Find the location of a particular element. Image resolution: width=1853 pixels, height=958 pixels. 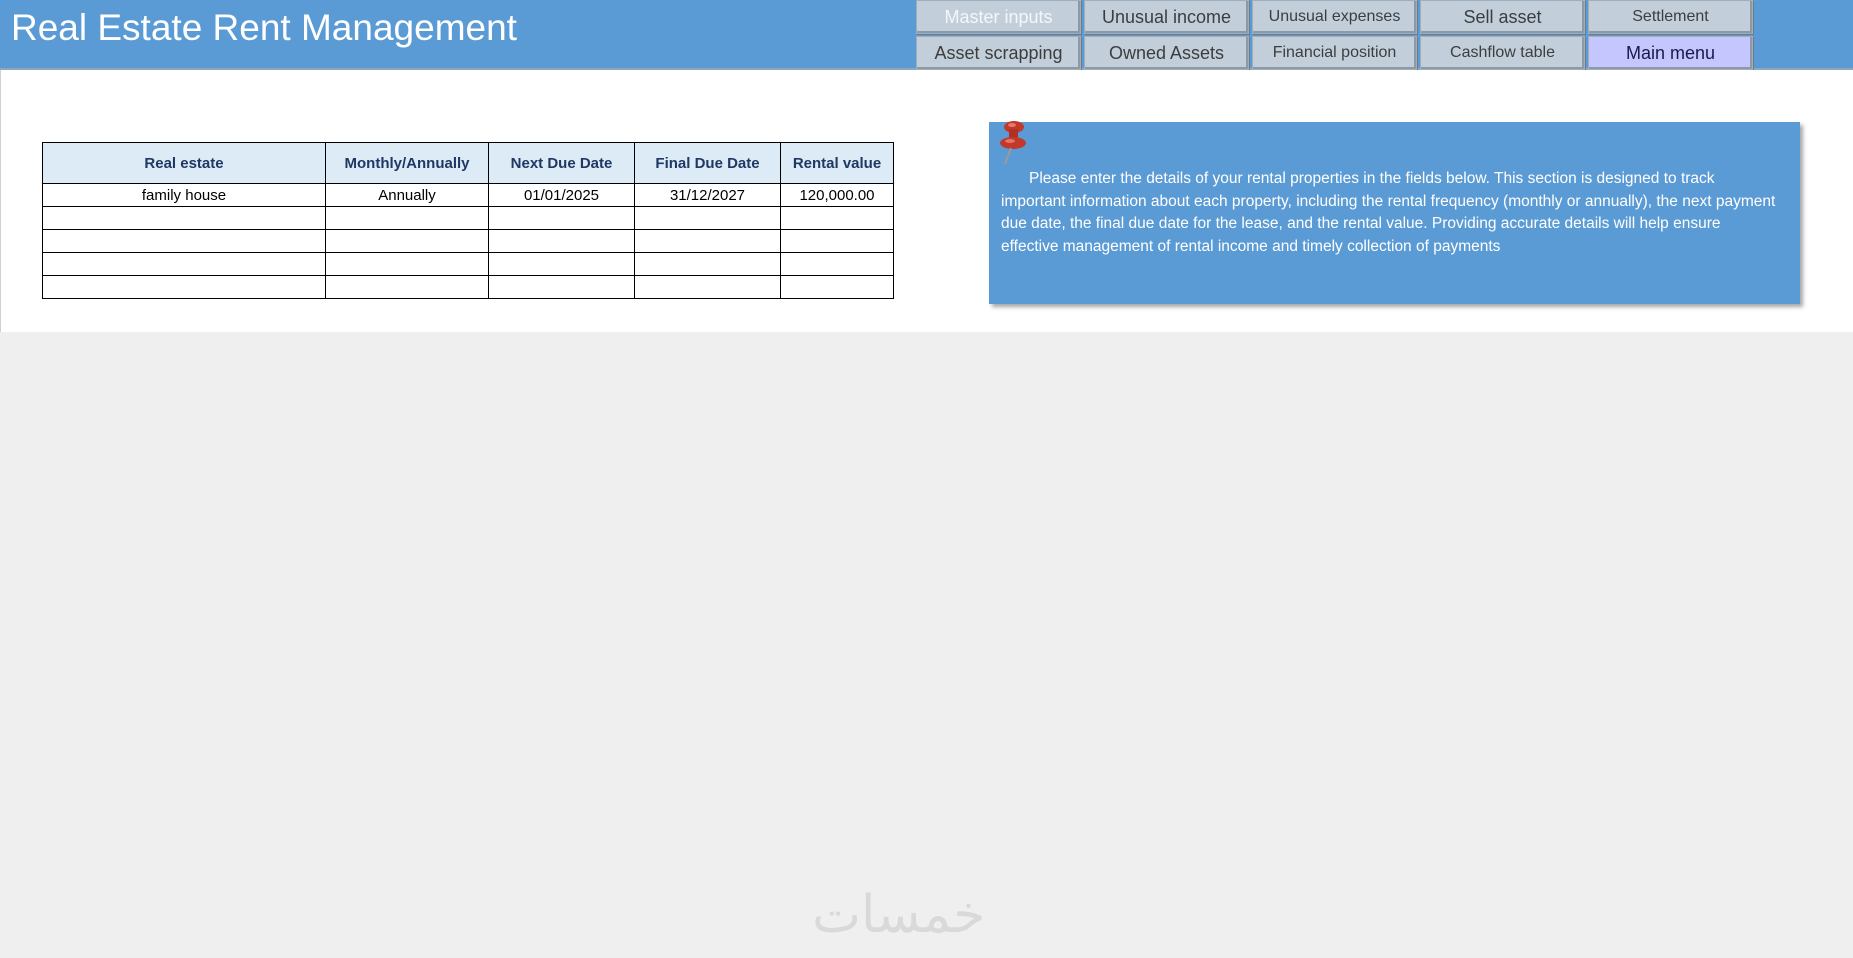

header-frequency: Monthly/Annually is located at coordinates (407, 163).